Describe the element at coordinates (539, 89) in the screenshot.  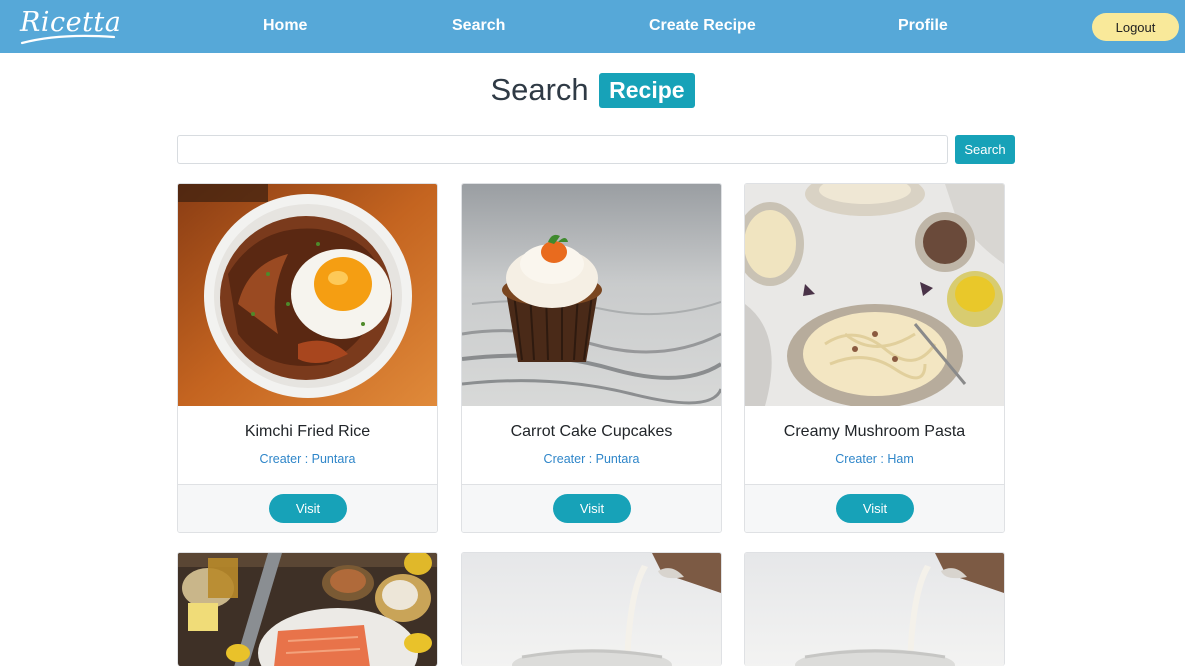
I see `page-title-main: Search` at that location.